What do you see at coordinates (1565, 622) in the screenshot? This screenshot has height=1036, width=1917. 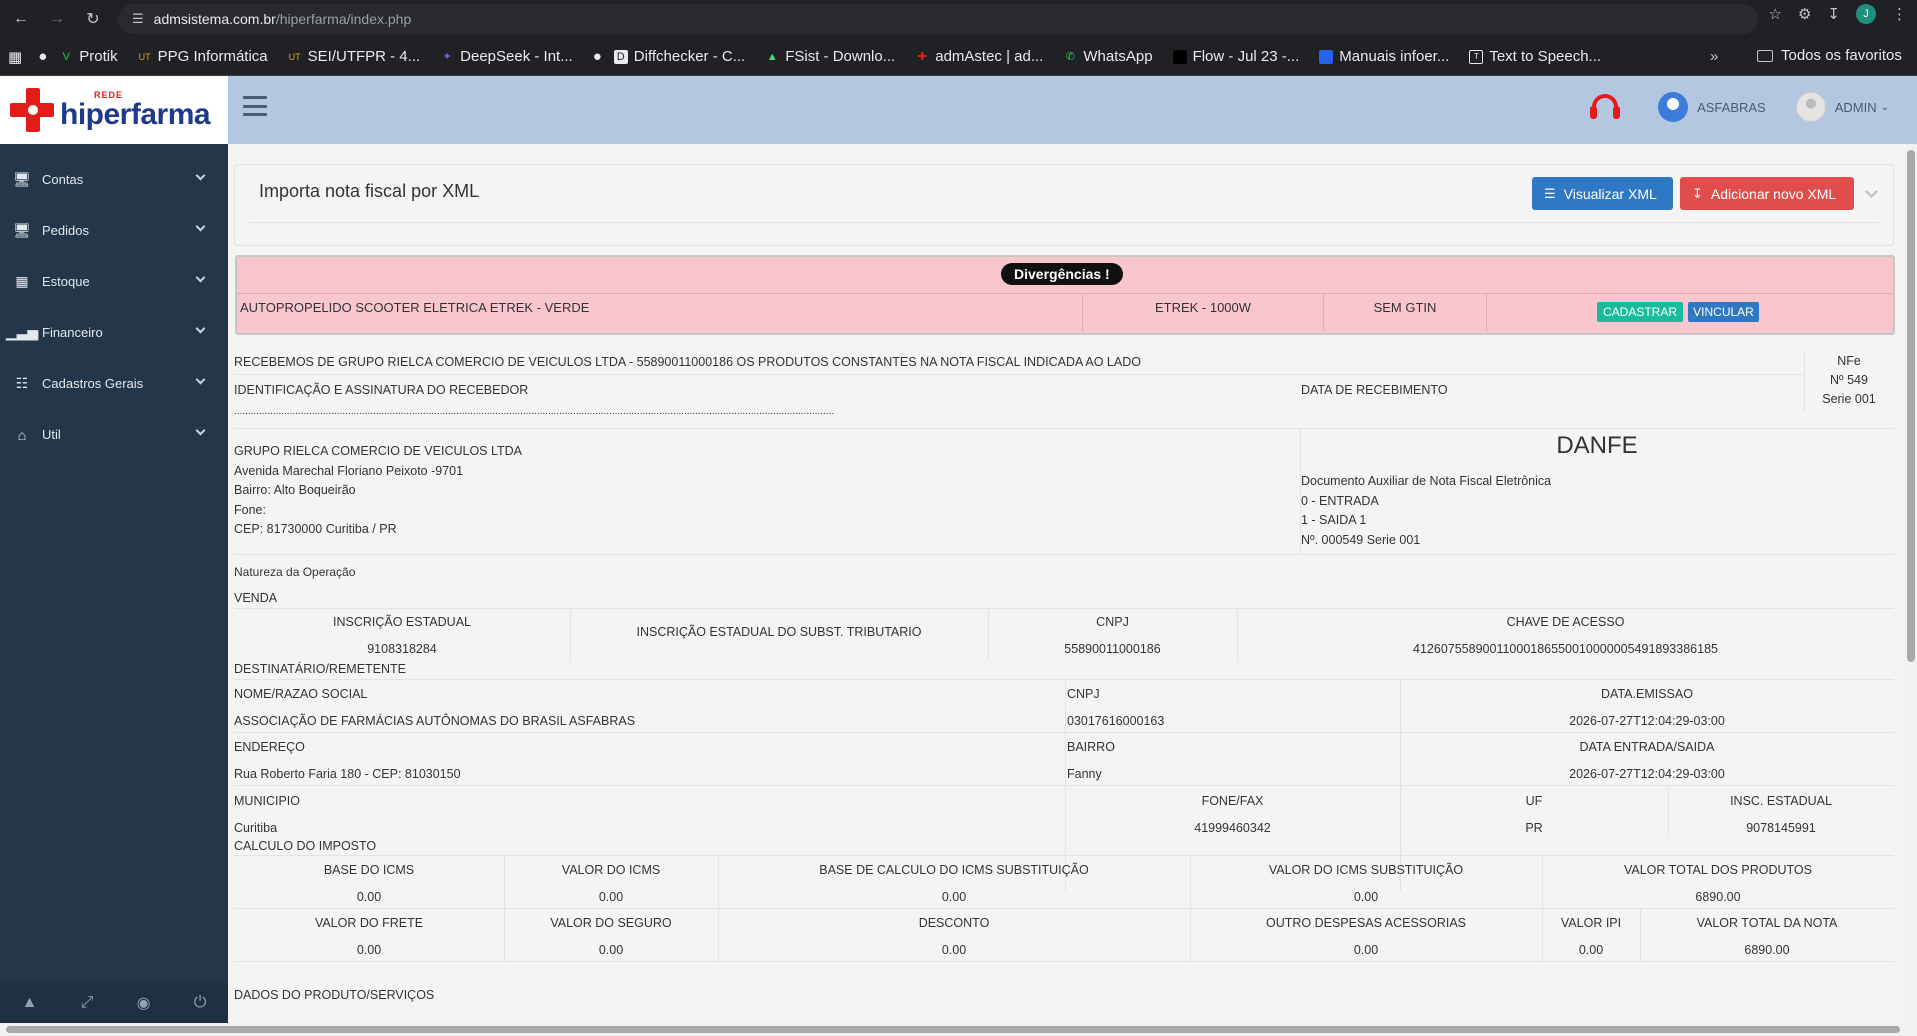 I see `chave-label: CHAVE DE ACESSO` at bounding box center [1565, 622].